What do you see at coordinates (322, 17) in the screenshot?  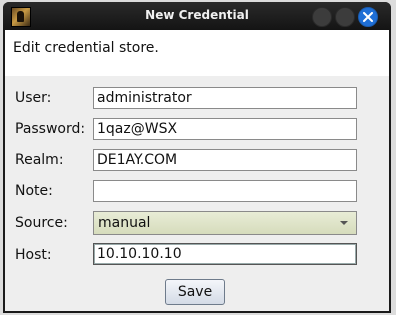 I see `minimize-button` at bounding box center [322, 17].